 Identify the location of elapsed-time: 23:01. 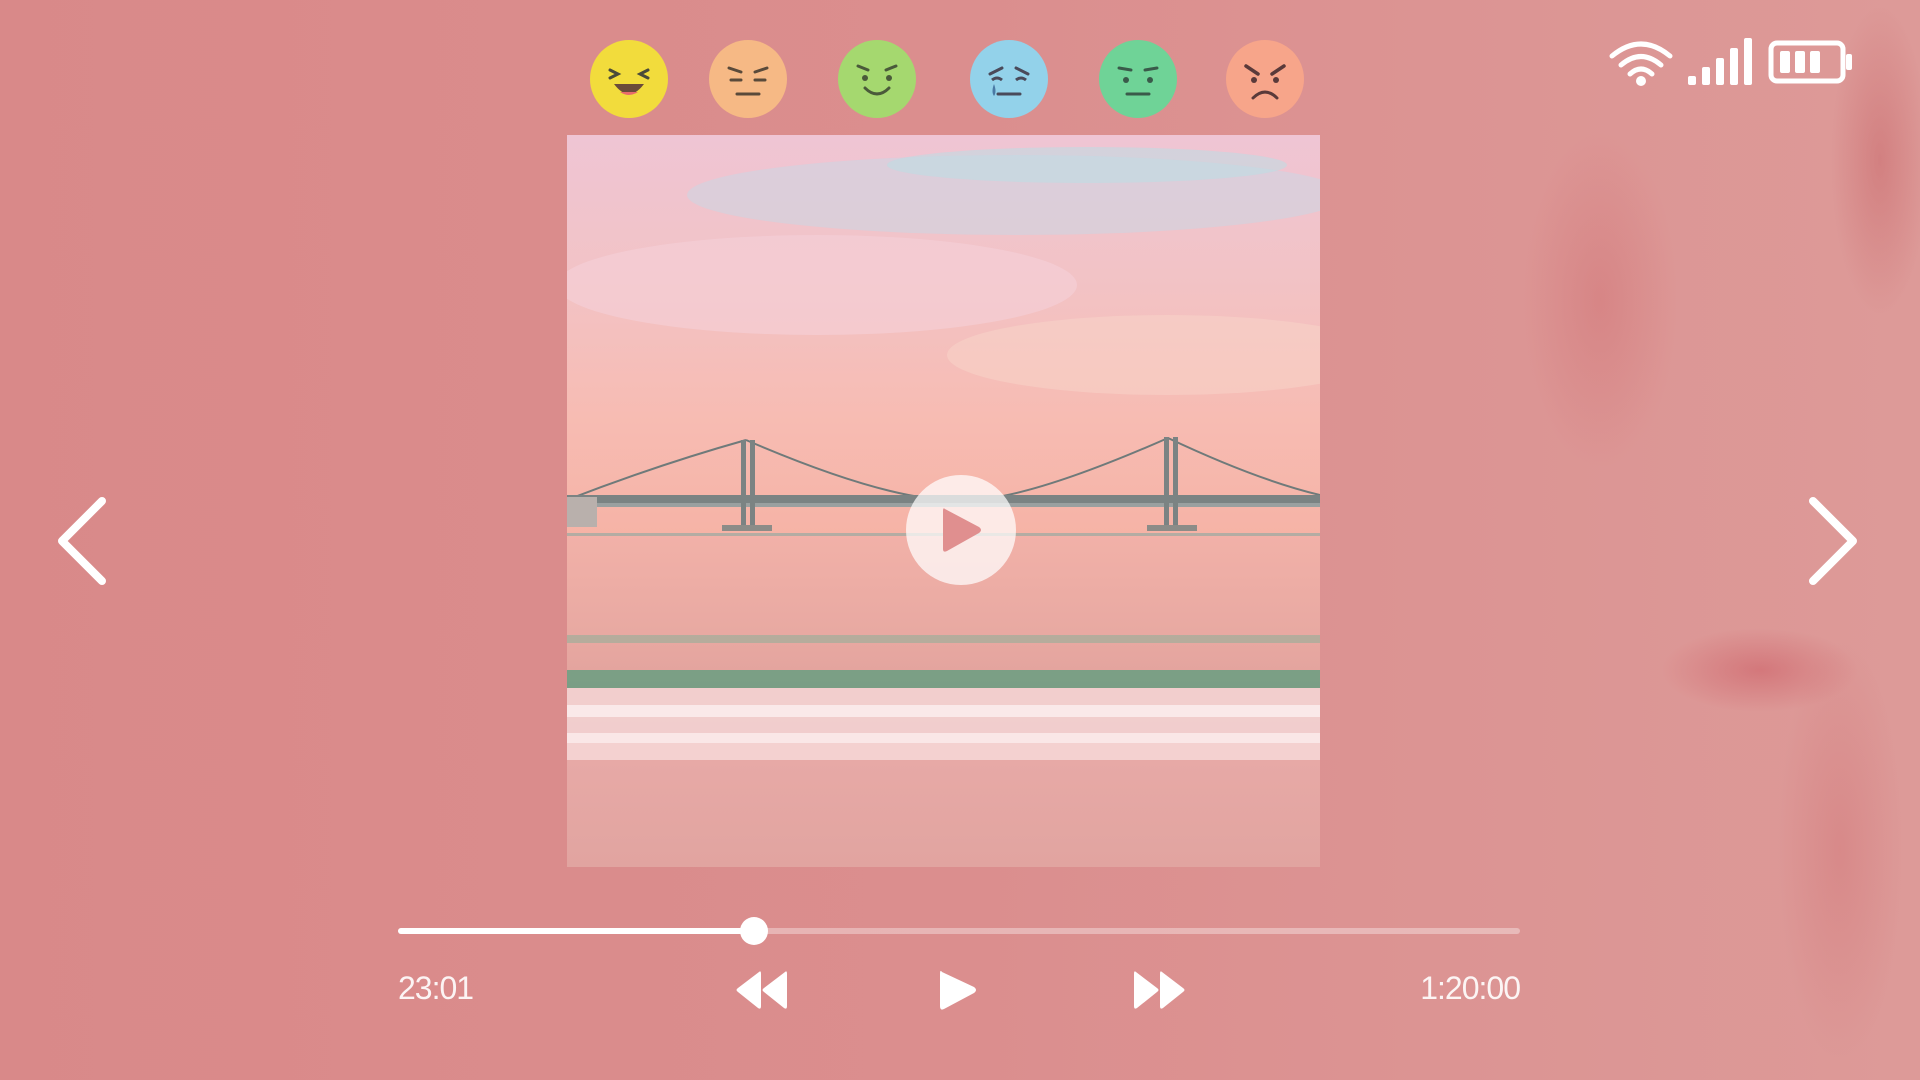
(436, 988).